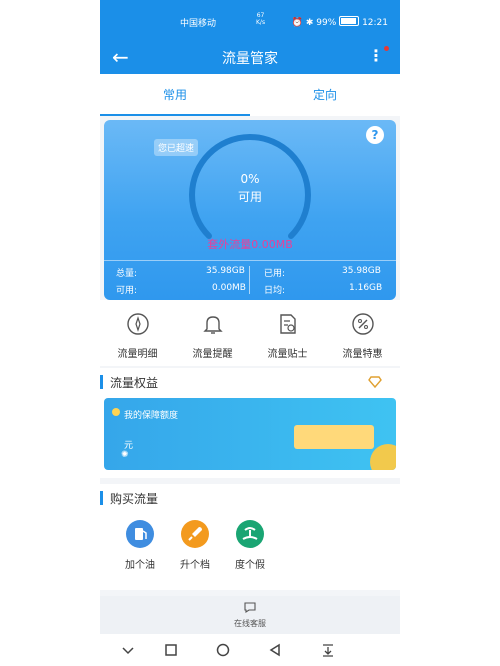 The width and height of the screenshot is (500, 666). What do you see at coordinates (195, 565) in the screenshot?
I see `buy-upgrade-label: 升个档` at bounding box center [195, 565].